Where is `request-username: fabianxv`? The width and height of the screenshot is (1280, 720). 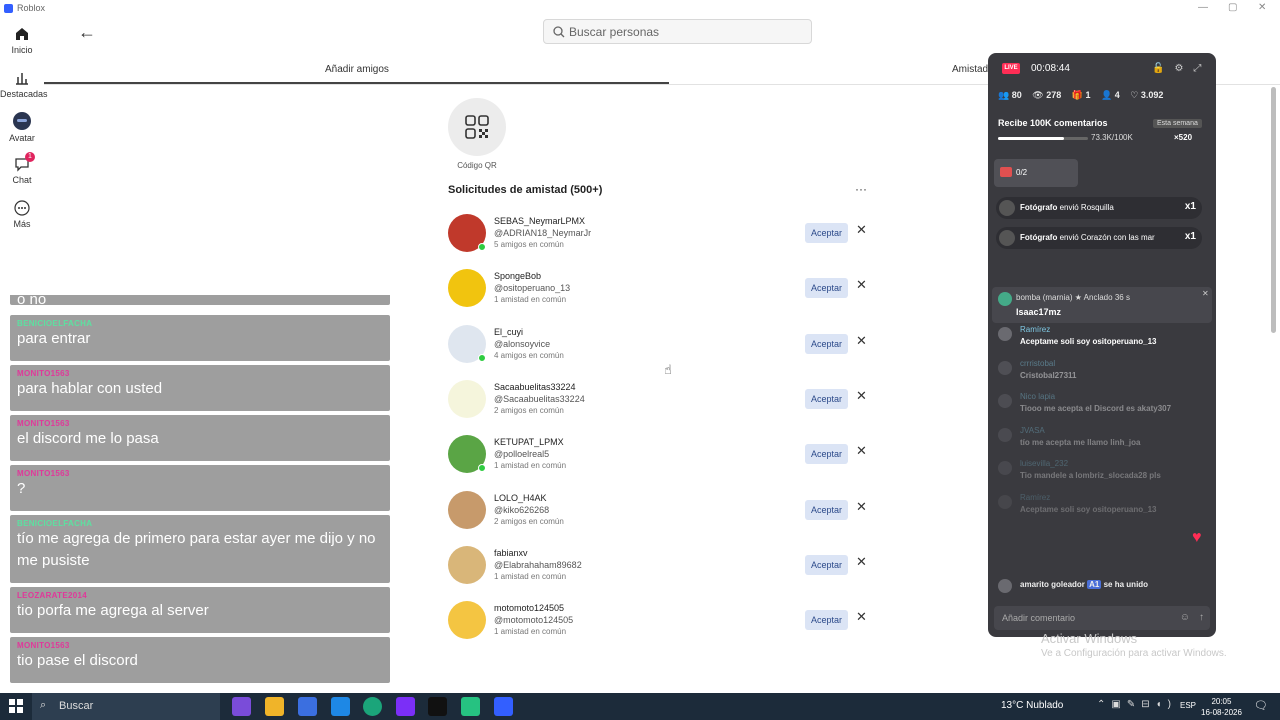 request-username: fabianxv is located at coordinates (511, 553).